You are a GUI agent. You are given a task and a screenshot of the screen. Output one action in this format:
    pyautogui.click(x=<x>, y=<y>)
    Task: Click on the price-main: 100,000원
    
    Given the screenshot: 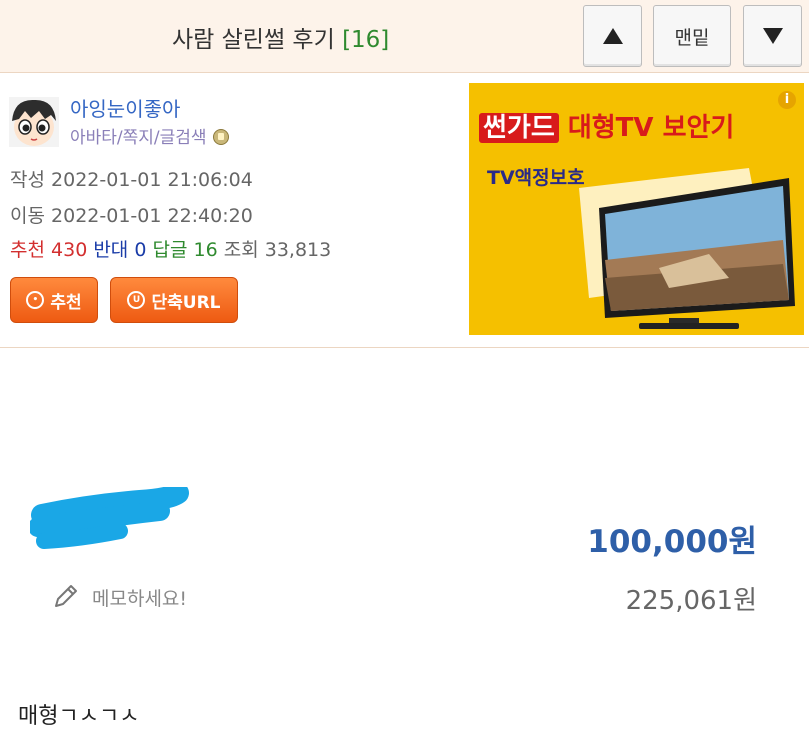 What is the action you would take?
    pyautogui.click(x=672, y=542)
    